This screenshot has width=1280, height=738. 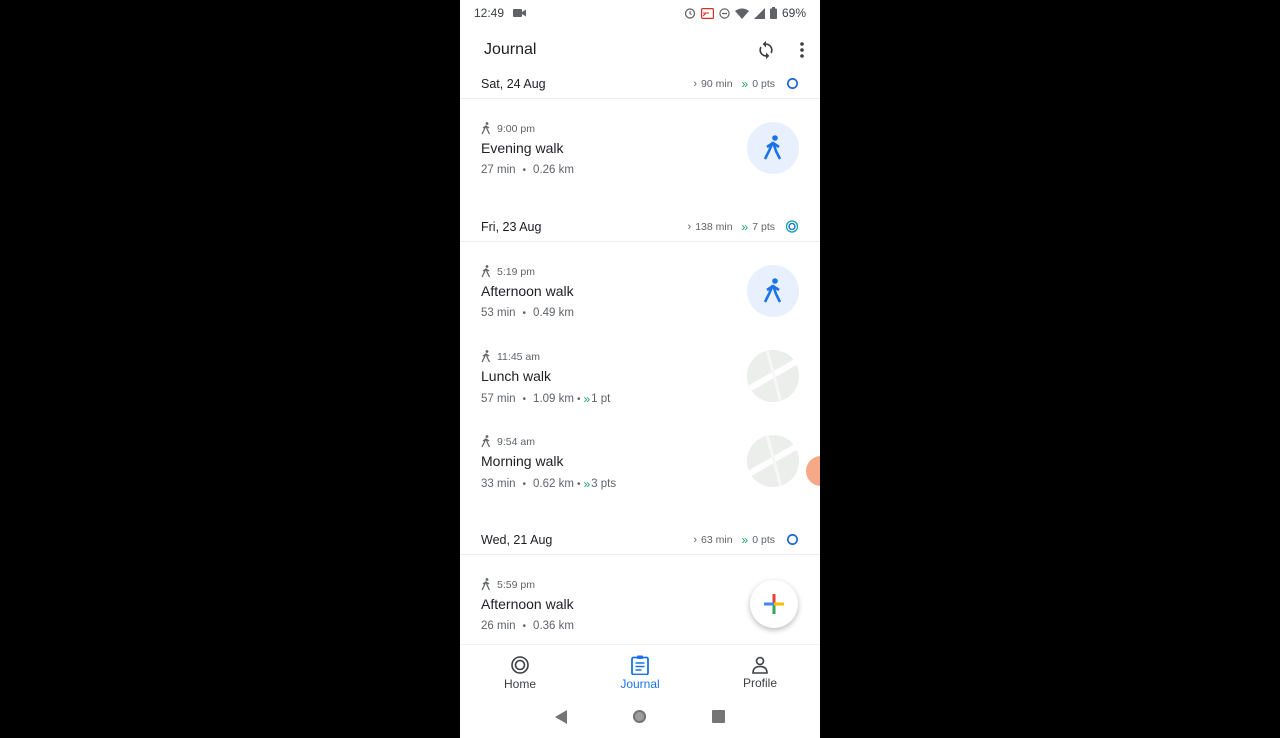 I want to click on nav-home: Home, so click(x=520, y=672).